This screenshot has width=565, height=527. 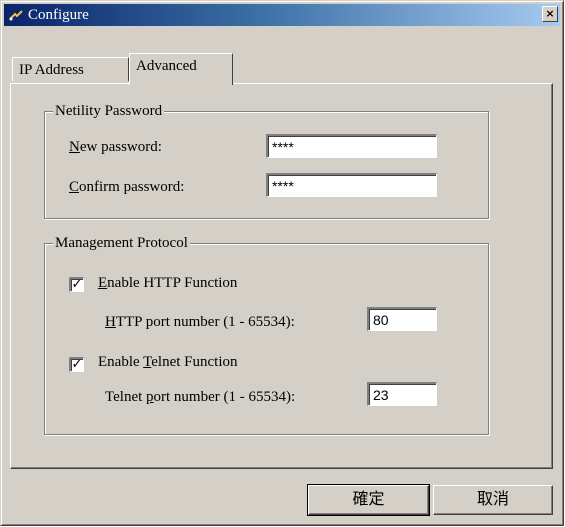 What do you see at coordinates (200, 322) in the screenshot?
I see `http-port-label: HTTP port number (1 - 65534):` at bounding box center [200, 322].